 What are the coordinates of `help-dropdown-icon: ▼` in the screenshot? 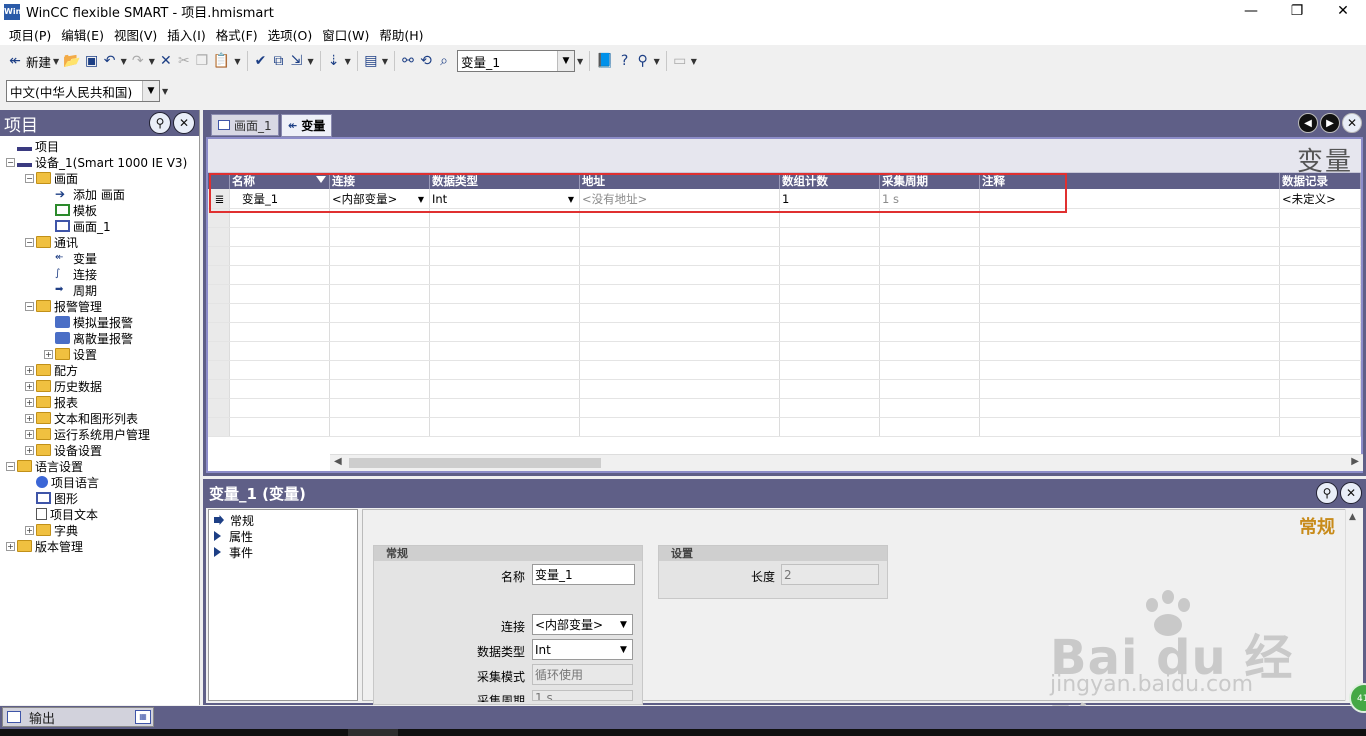 It's located at (657, 61).